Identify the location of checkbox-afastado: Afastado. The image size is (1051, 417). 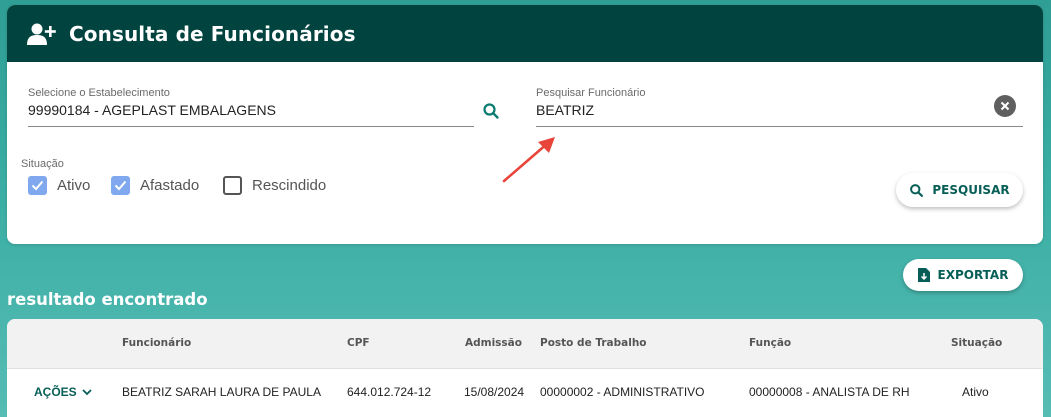
(155, 185).